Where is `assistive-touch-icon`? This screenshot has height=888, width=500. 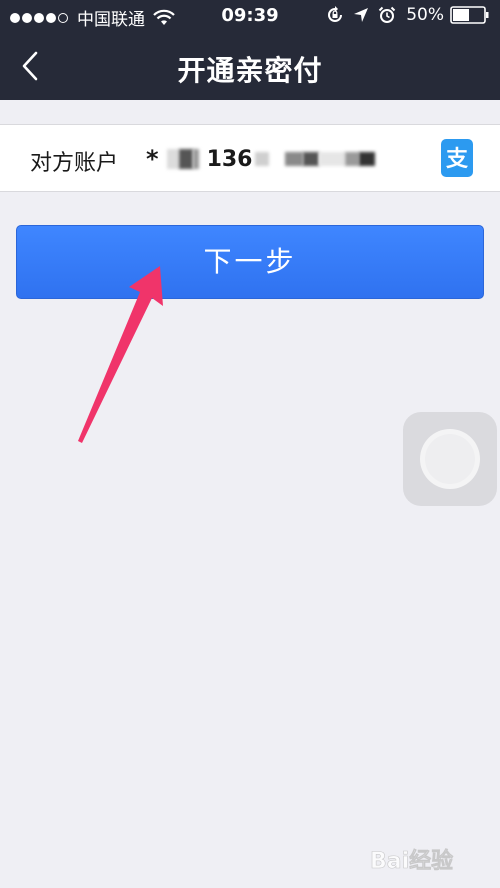
assistive-touch-icon is located at coordinates (450, 459).